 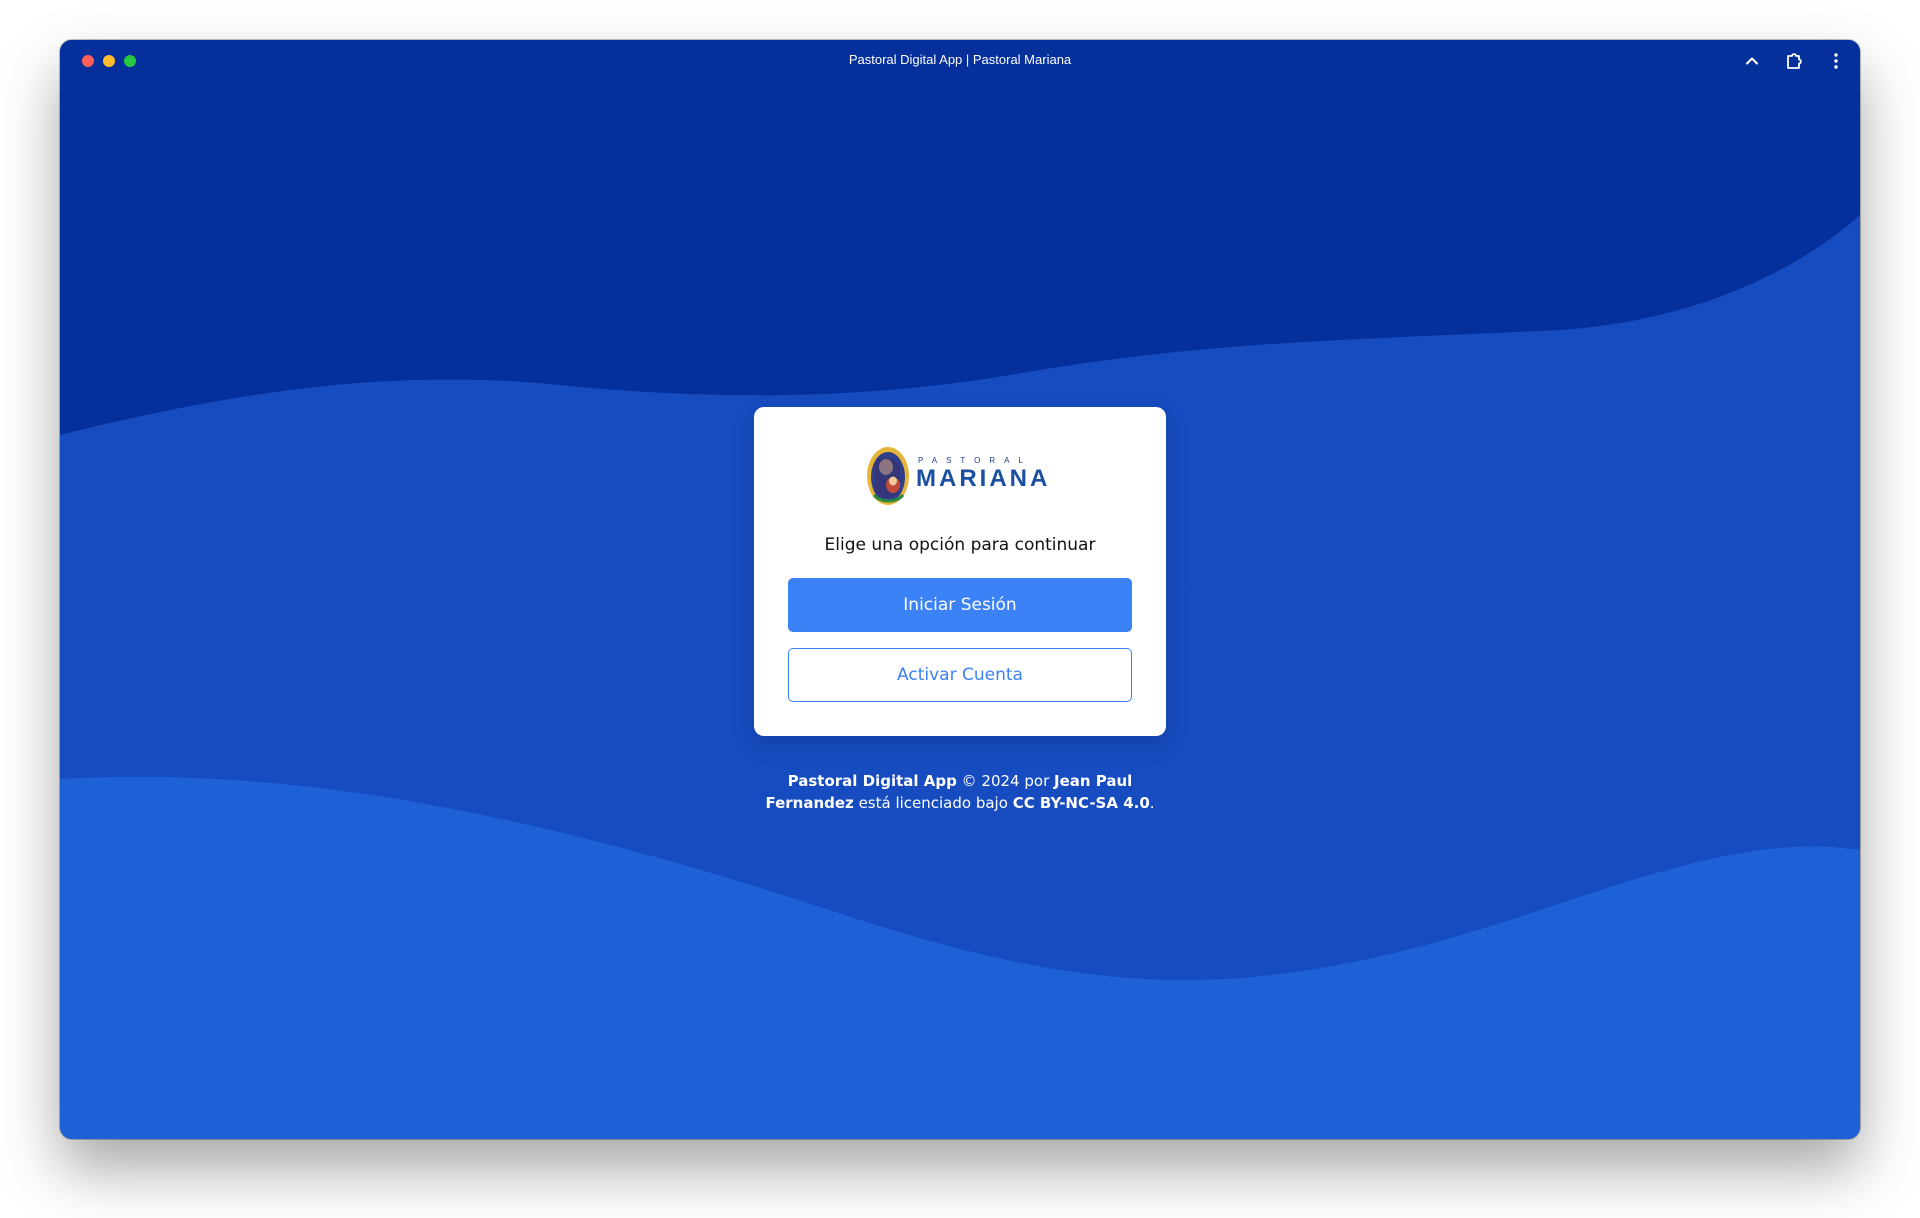 I want to click on extension-icon, so click(x=1794, y=61).